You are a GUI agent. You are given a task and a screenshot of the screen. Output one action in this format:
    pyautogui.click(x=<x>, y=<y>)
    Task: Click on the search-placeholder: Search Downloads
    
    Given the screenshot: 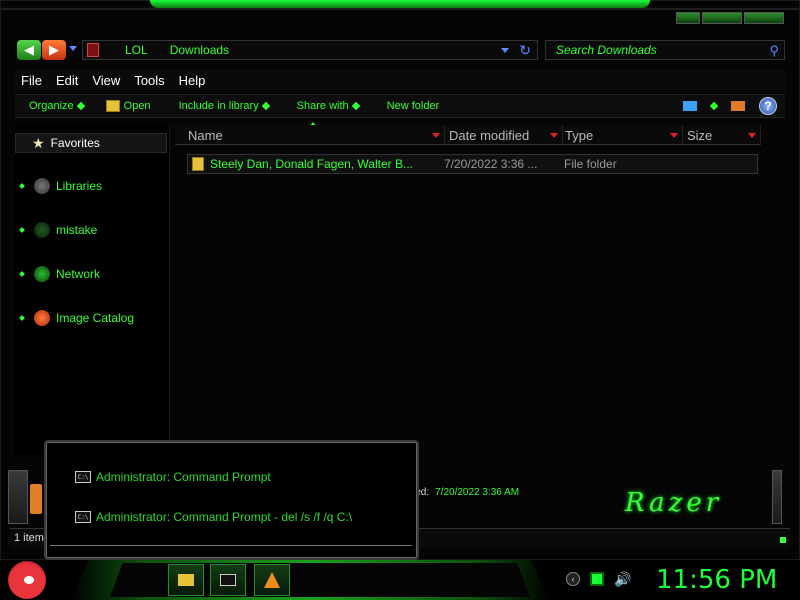 What is the action you would take?
    pyautogui.click(x=606, y=50)
    